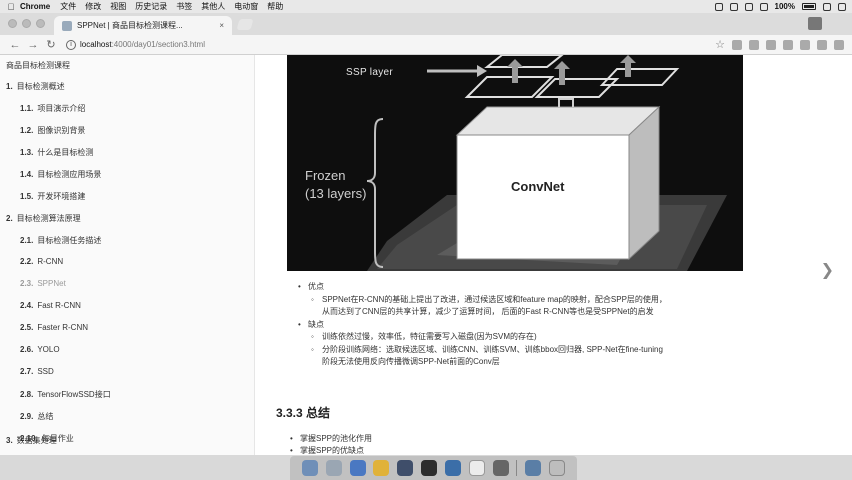 The width and height of the screenshot is (852, 480). What do you see at coordinates (40, 349) in the screenshot?
I see `sidebar-item-2-6: 2.6. YOLO` at bounding box center [40, 349].